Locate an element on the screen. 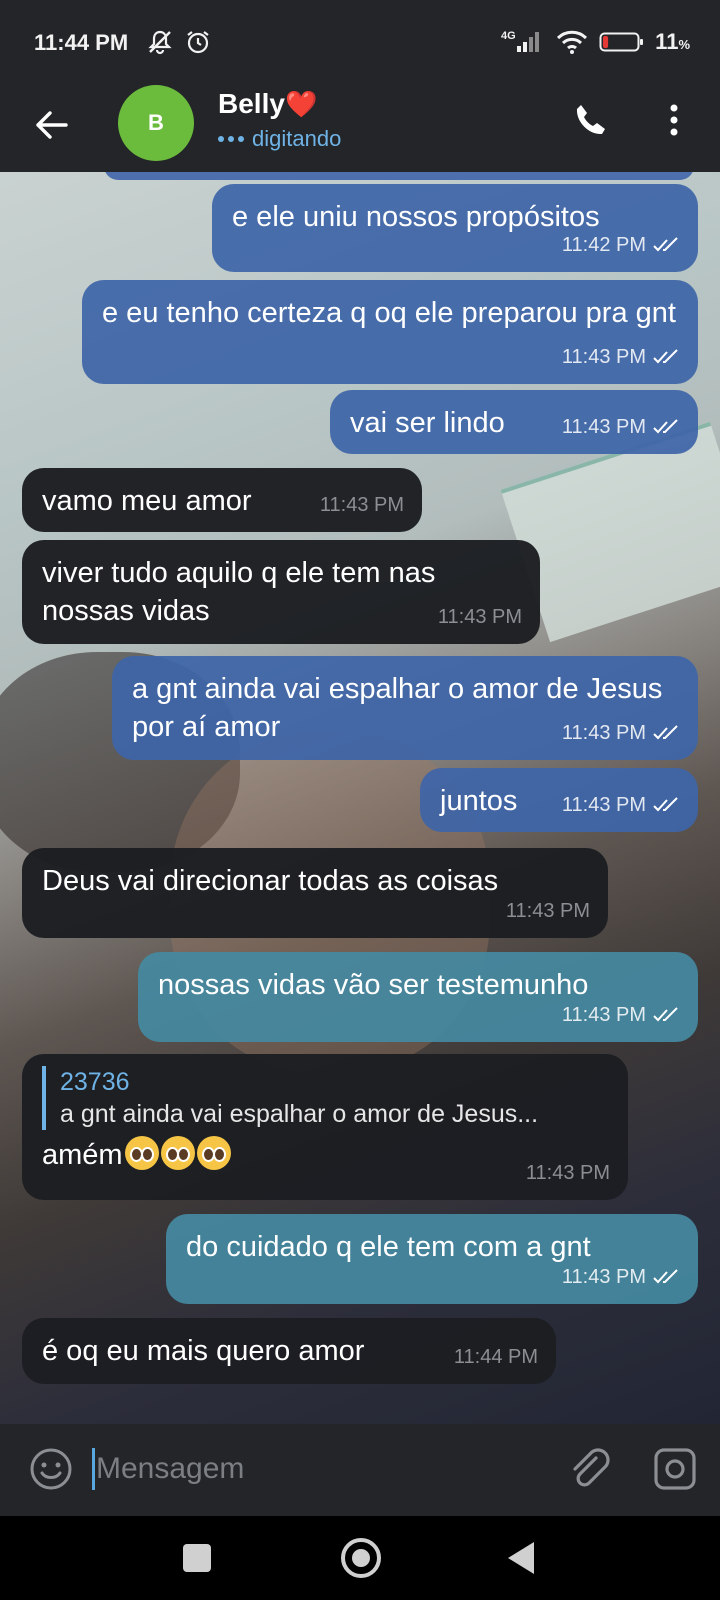 The height and width of the screenshot is (1600, 720). more-vert-icon is located at coordinates (674, 120).